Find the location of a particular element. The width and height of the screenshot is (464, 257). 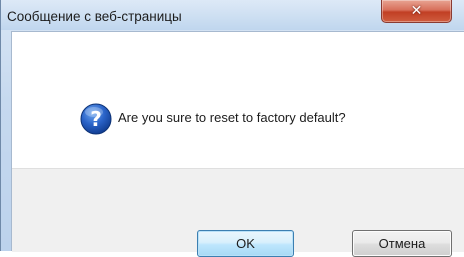

close-button: ✕ is located at coordinates (416, 11).